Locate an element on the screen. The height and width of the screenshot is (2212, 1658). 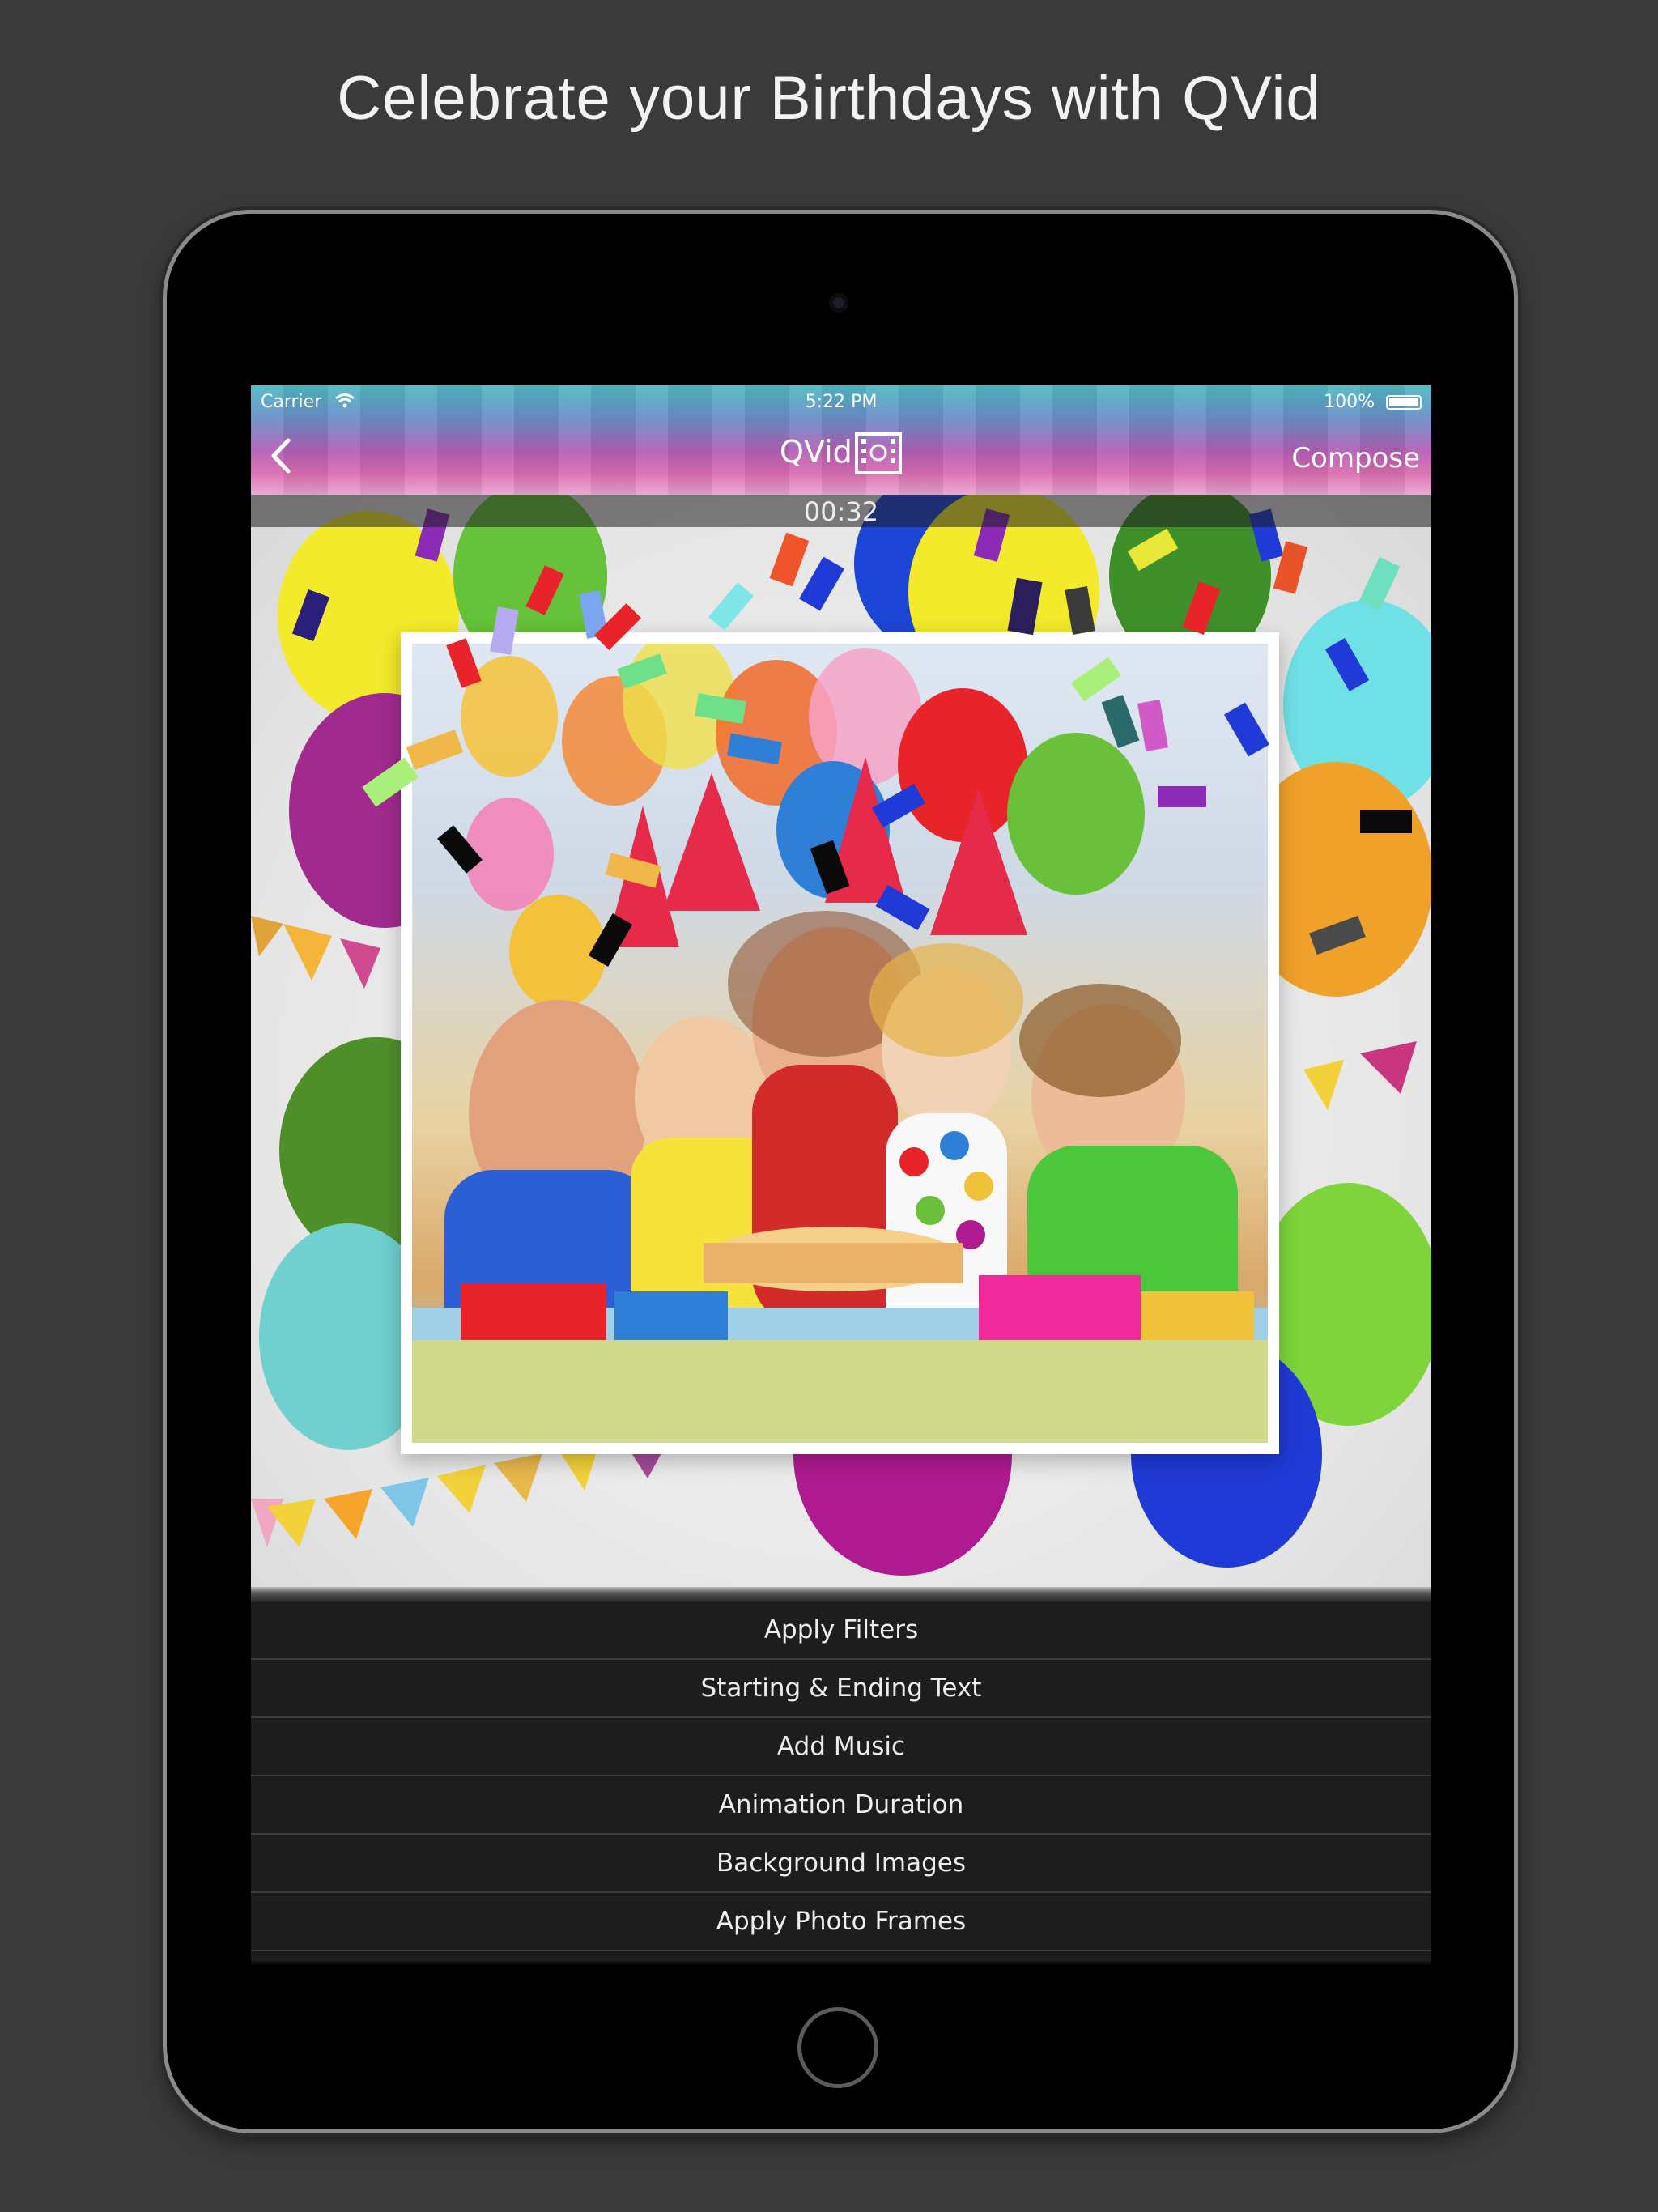
background-images-button: Background Images is located at coordinates (841, 1864).